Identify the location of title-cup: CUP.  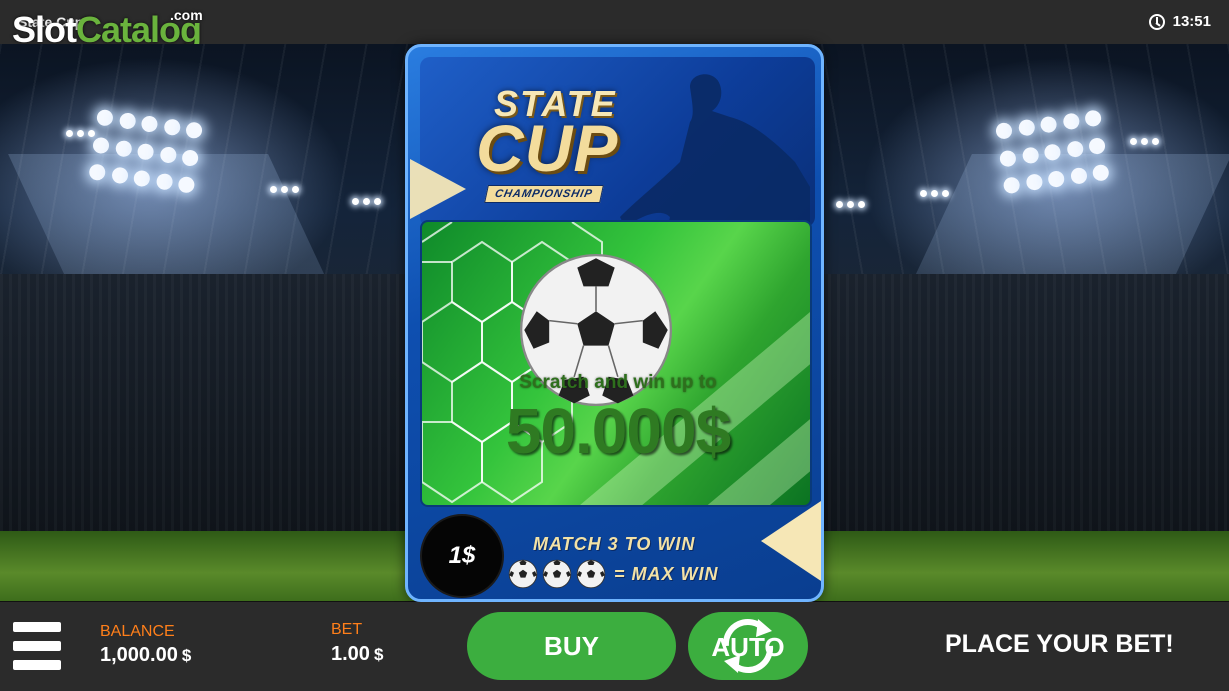
(547, 148).